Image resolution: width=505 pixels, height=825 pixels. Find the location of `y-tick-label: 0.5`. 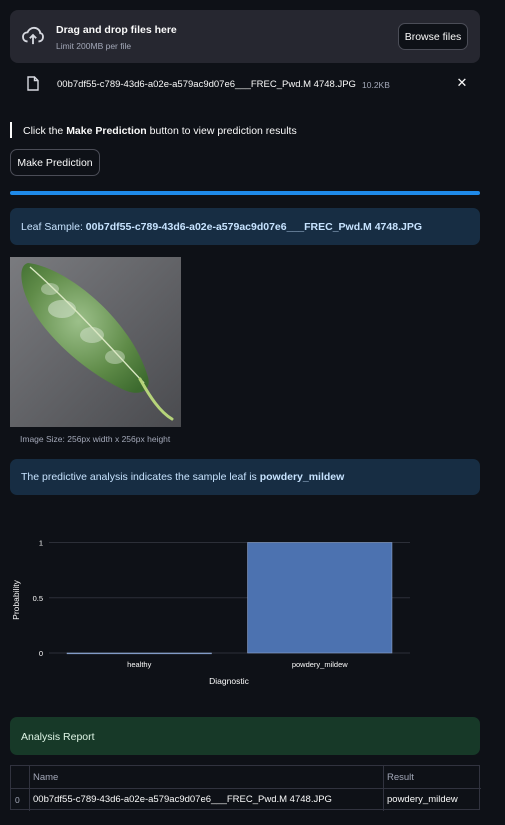

y-tick-label: 0.5 is located at coordinates (38, 598).